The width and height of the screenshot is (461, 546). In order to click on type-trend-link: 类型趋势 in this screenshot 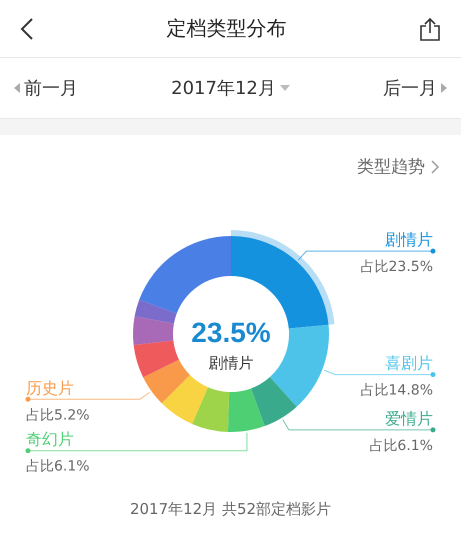, I will do `click(398, 166)`.